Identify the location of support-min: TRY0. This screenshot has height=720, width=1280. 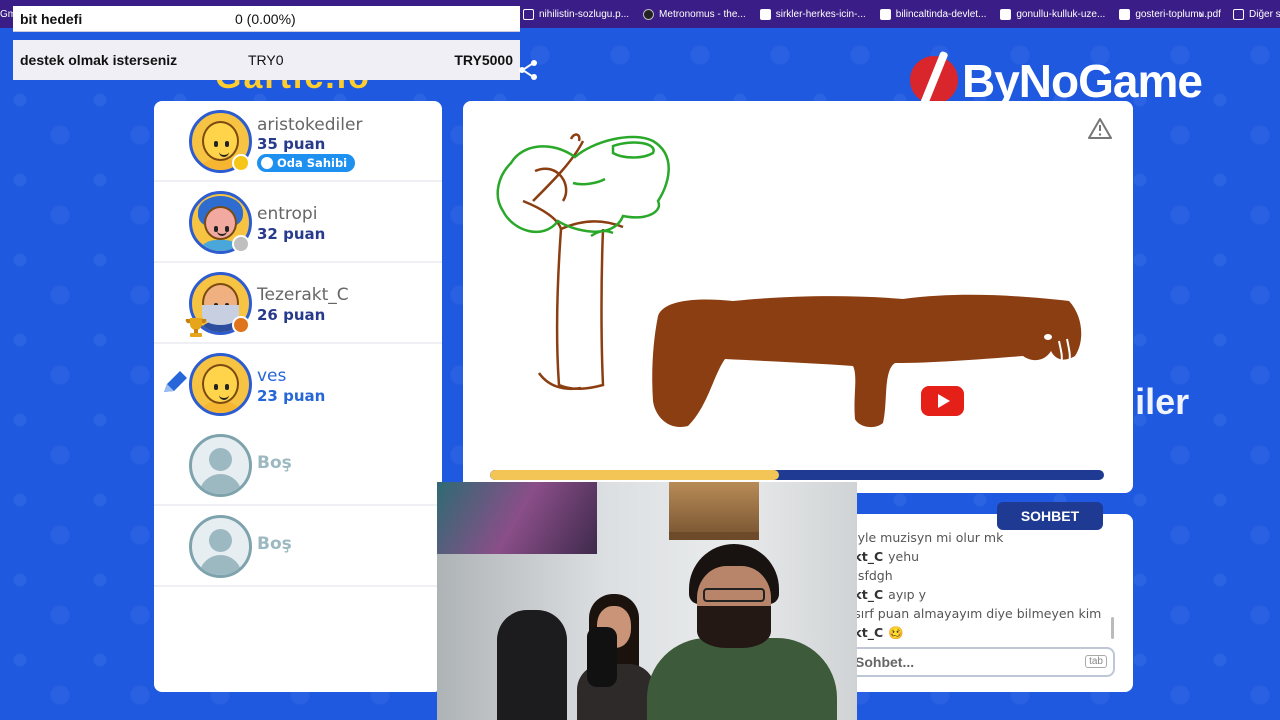
(266, 60).